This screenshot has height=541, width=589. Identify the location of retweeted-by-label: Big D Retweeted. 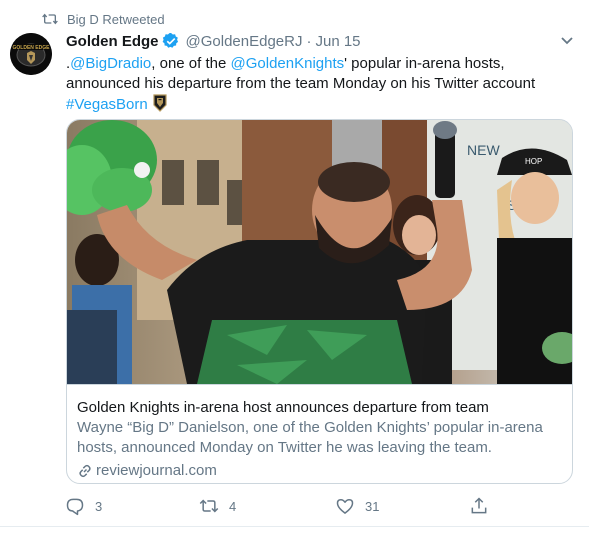
(116, 19).